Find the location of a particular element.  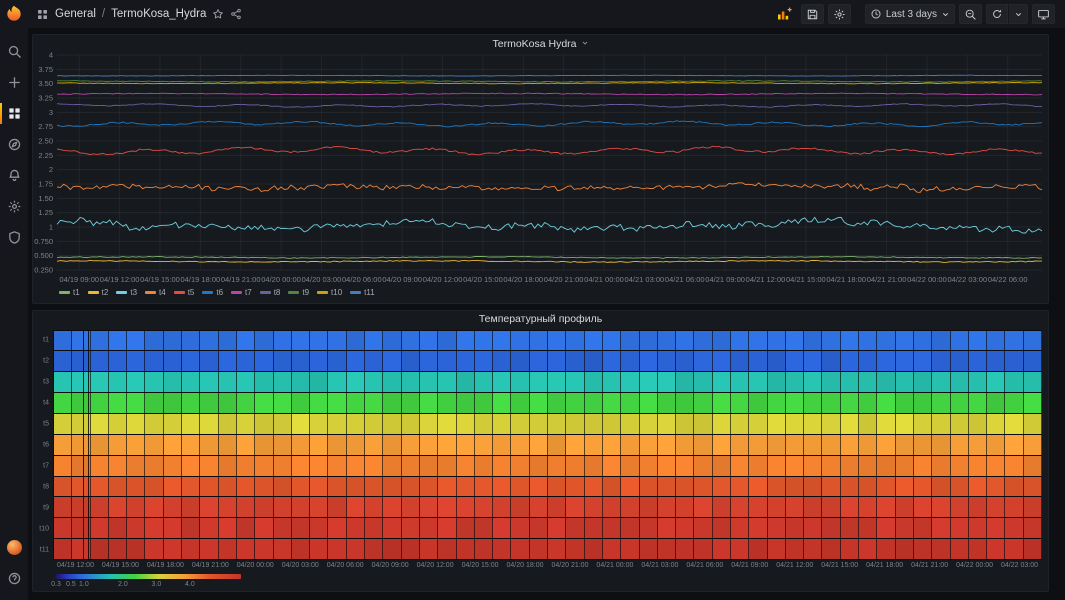

zoom-out-icon is located at coordinates (970, 14).